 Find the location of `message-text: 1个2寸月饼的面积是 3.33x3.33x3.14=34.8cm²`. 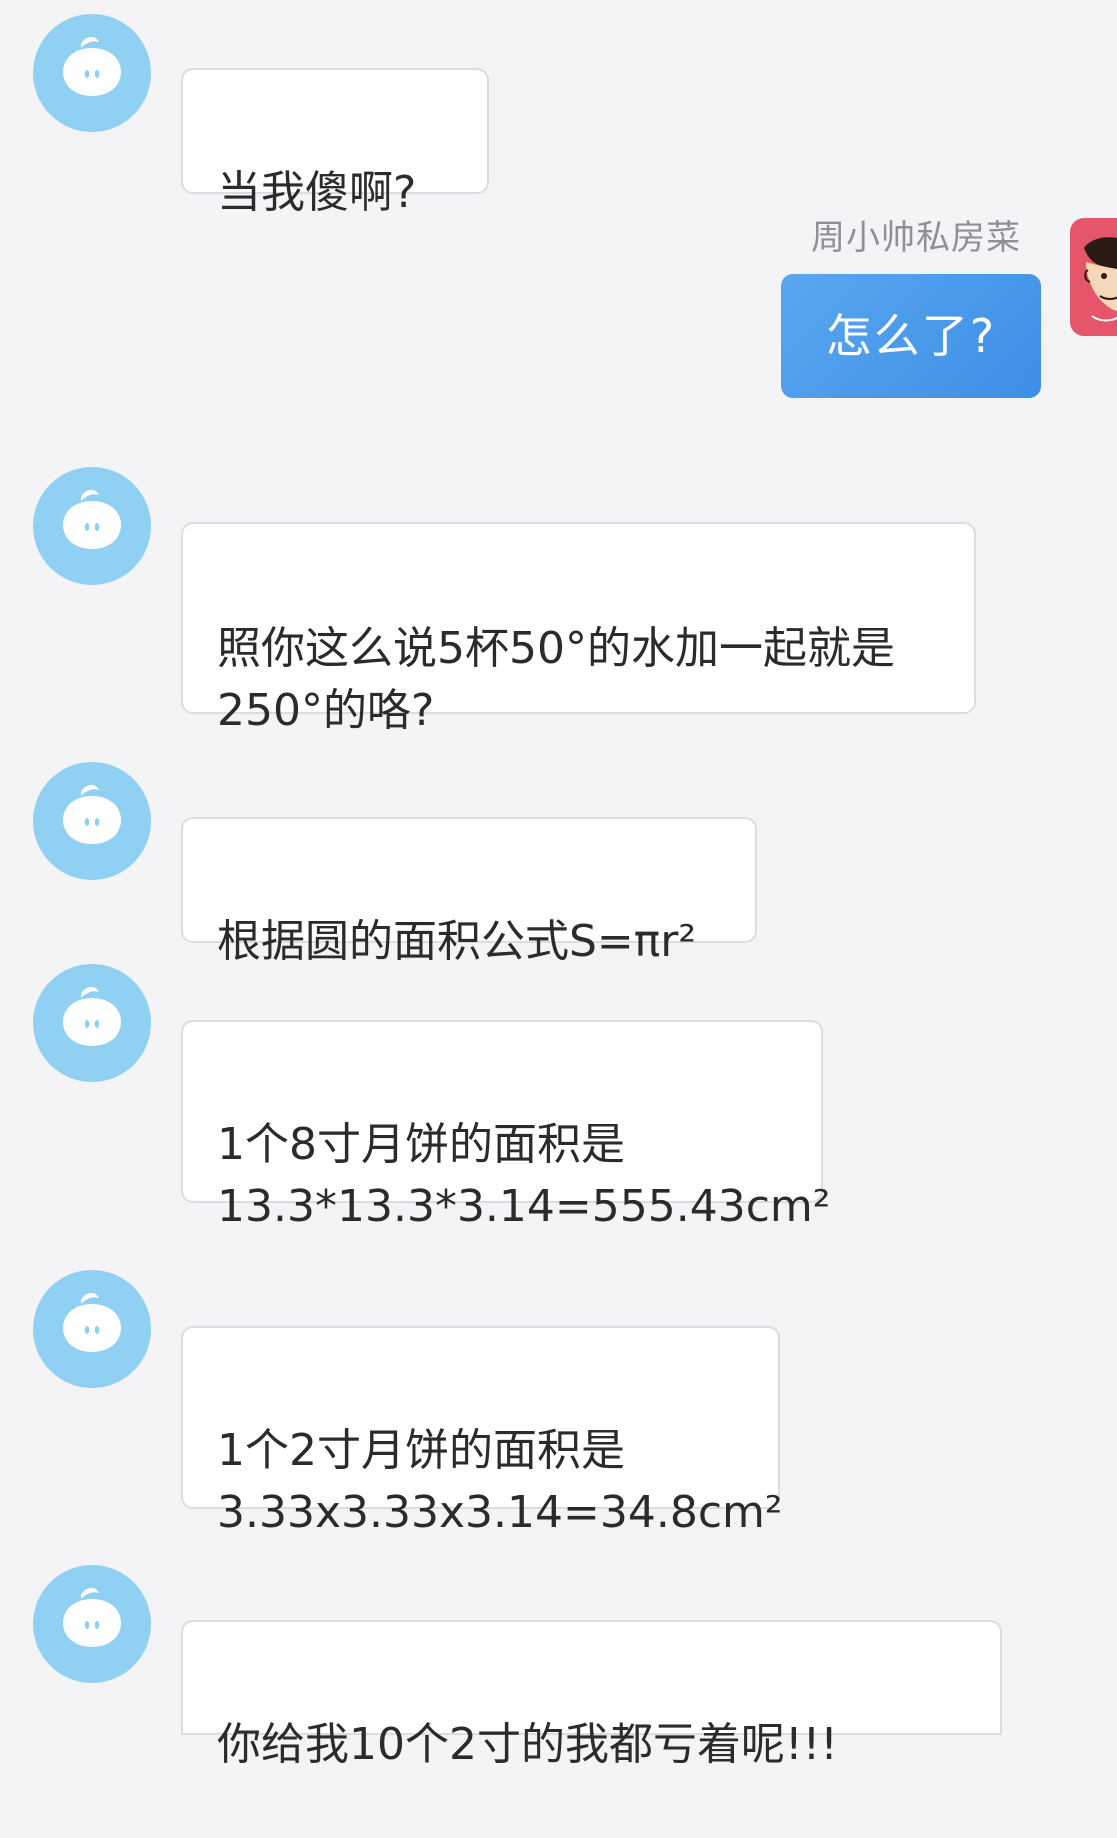

message-text: 1个2寸月饼的面积是 3.33x3.33x3.14=34.8cm² is located at coordinates (500, 1481).